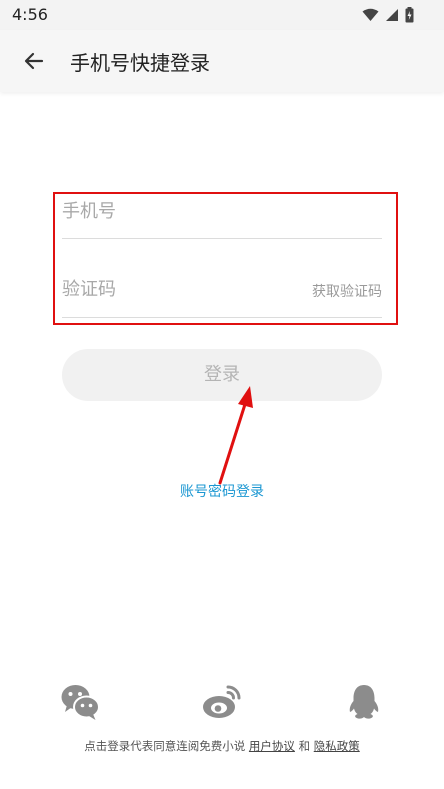  I want to click on header-bar: 手机号快捷登录, so click(222, 61).